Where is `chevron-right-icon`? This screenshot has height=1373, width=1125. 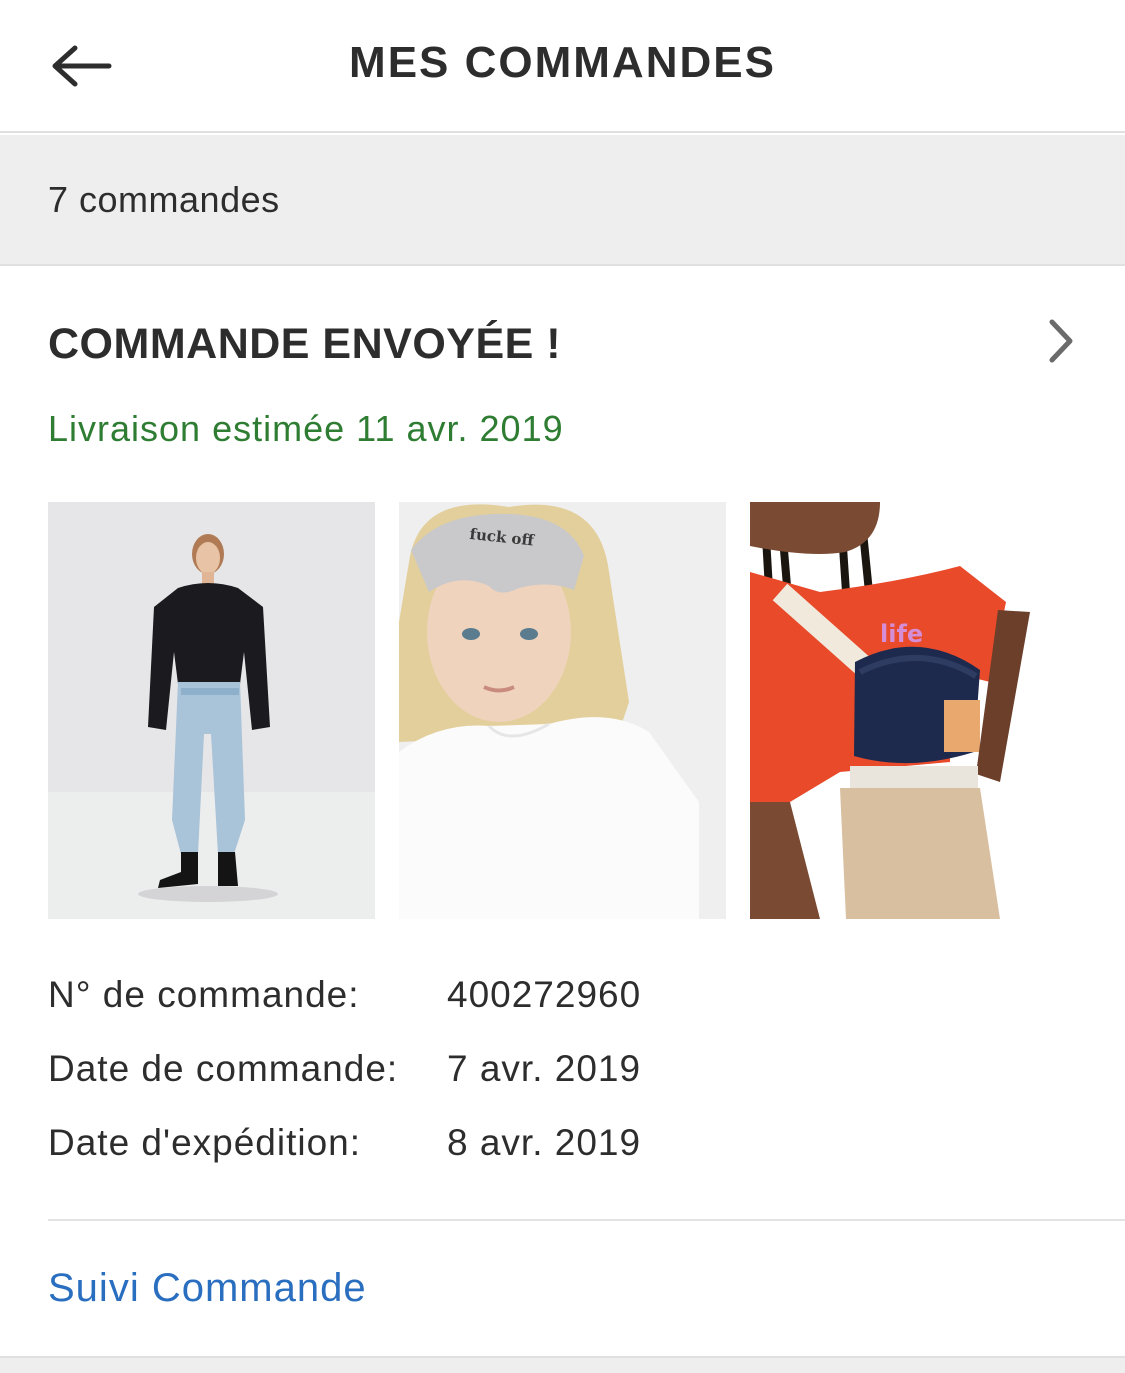 chevron-right-icon is located at coordinates (1061, 341).